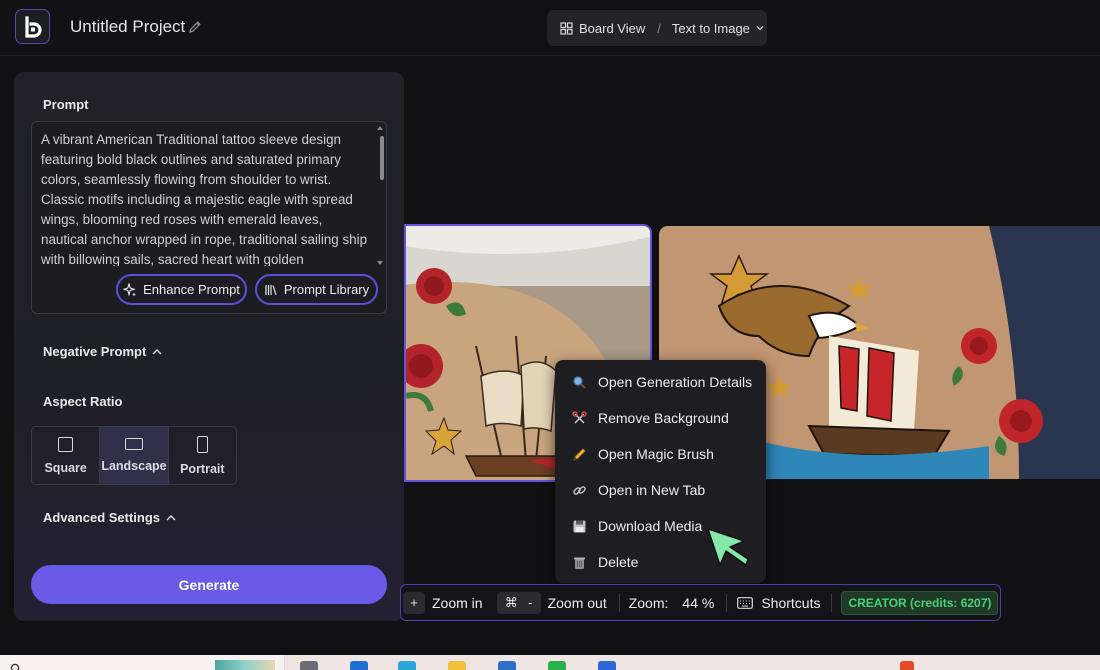 This screenshot has width=1100, height=670. I want to click on aspect-ratio-label: Aspect Ratio, so click(83, 401).